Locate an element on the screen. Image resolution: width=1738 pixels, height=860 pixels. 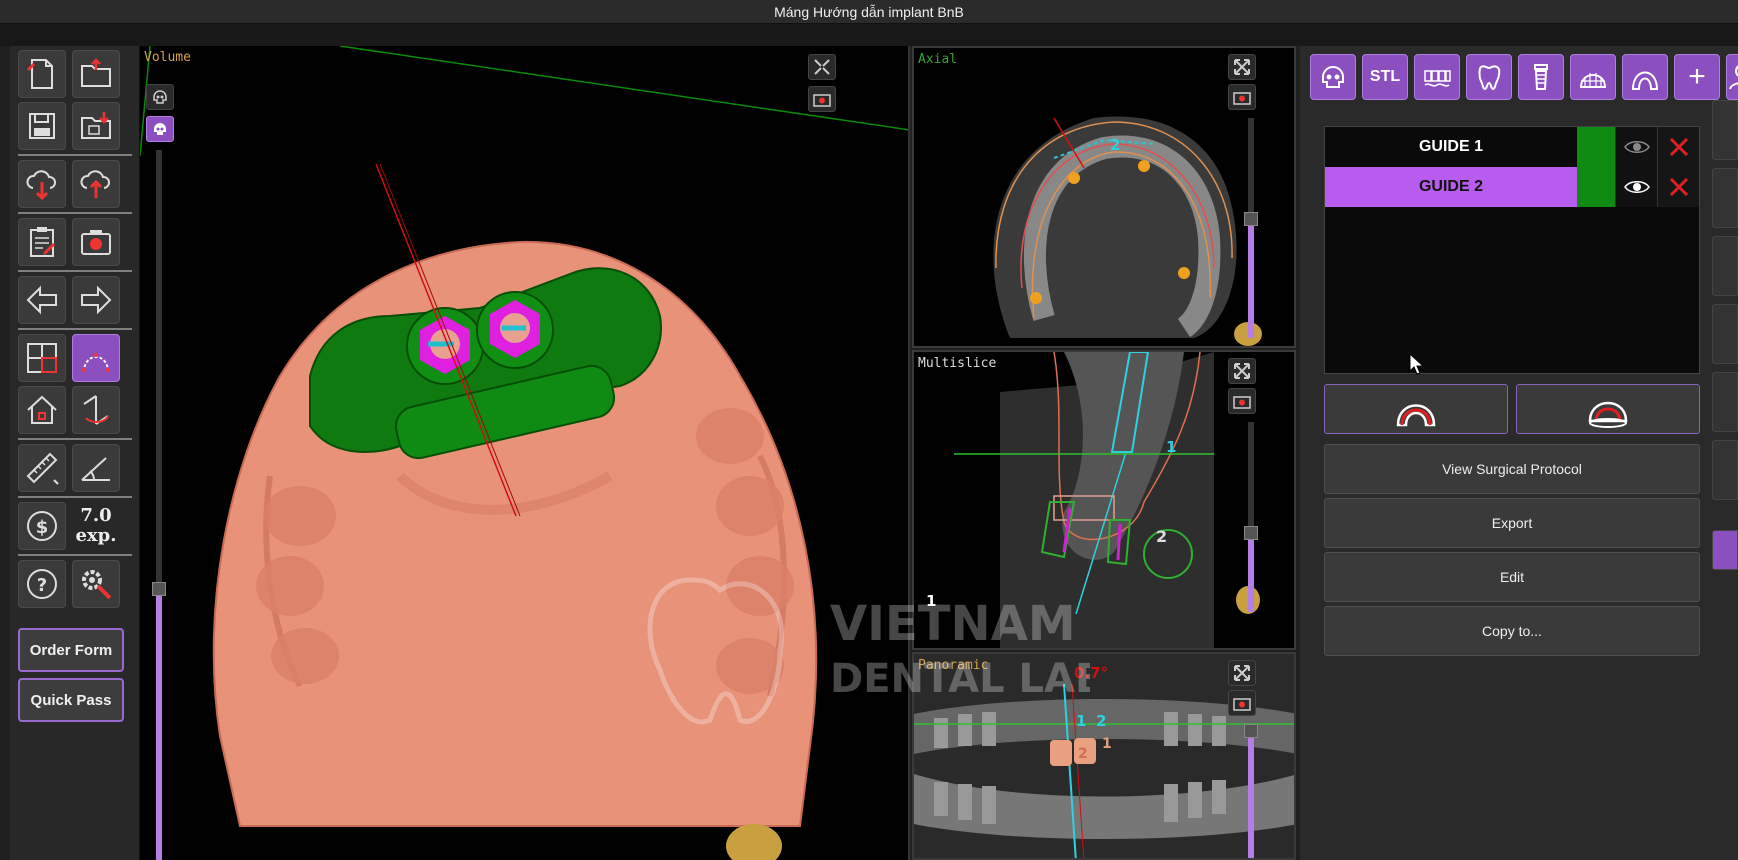
volume-snapshot-button is located at coordinates (822, 99).